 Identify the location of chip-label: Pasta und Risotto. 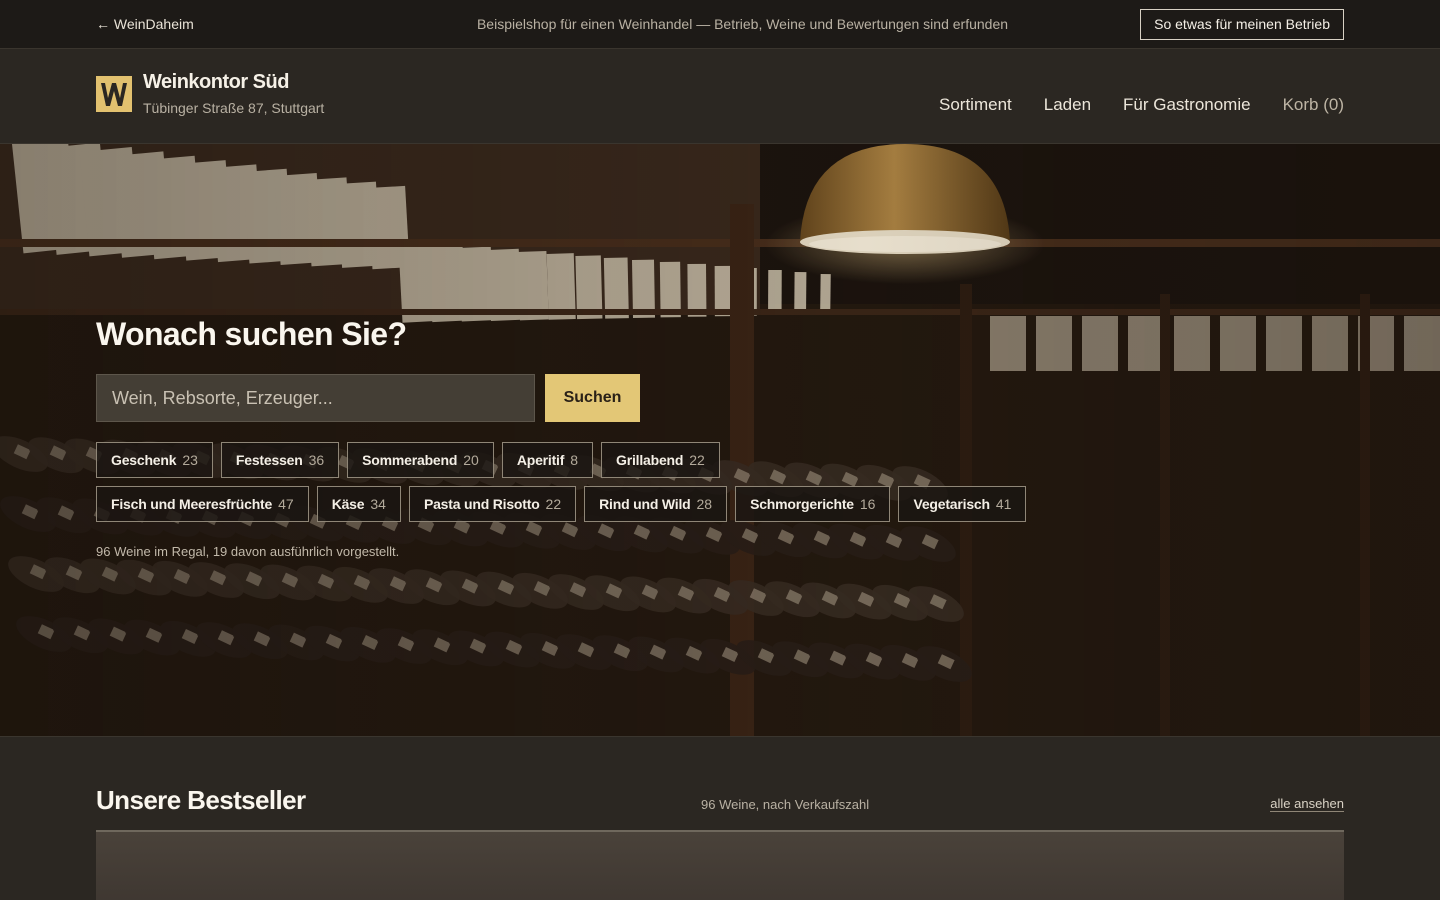
(481, 504).